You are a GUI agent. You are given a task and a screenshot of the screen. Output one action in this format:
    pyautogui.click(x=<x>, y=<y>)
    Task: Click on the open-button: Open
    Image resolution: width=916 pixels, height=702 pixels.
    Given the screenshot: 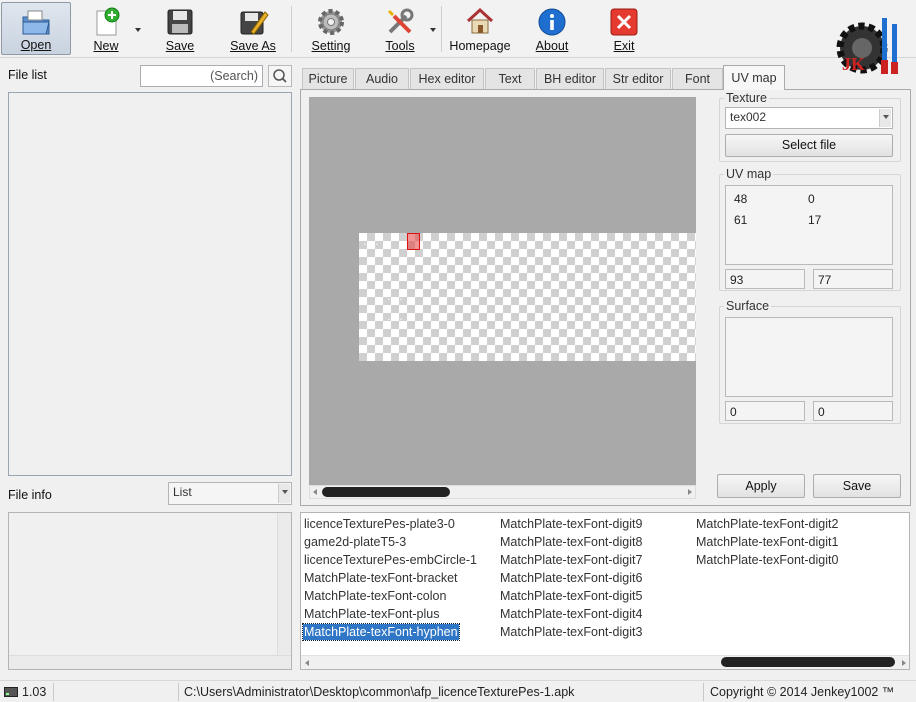 What is the action you would take?
    pyautogui.click(x=36, y=28)
    